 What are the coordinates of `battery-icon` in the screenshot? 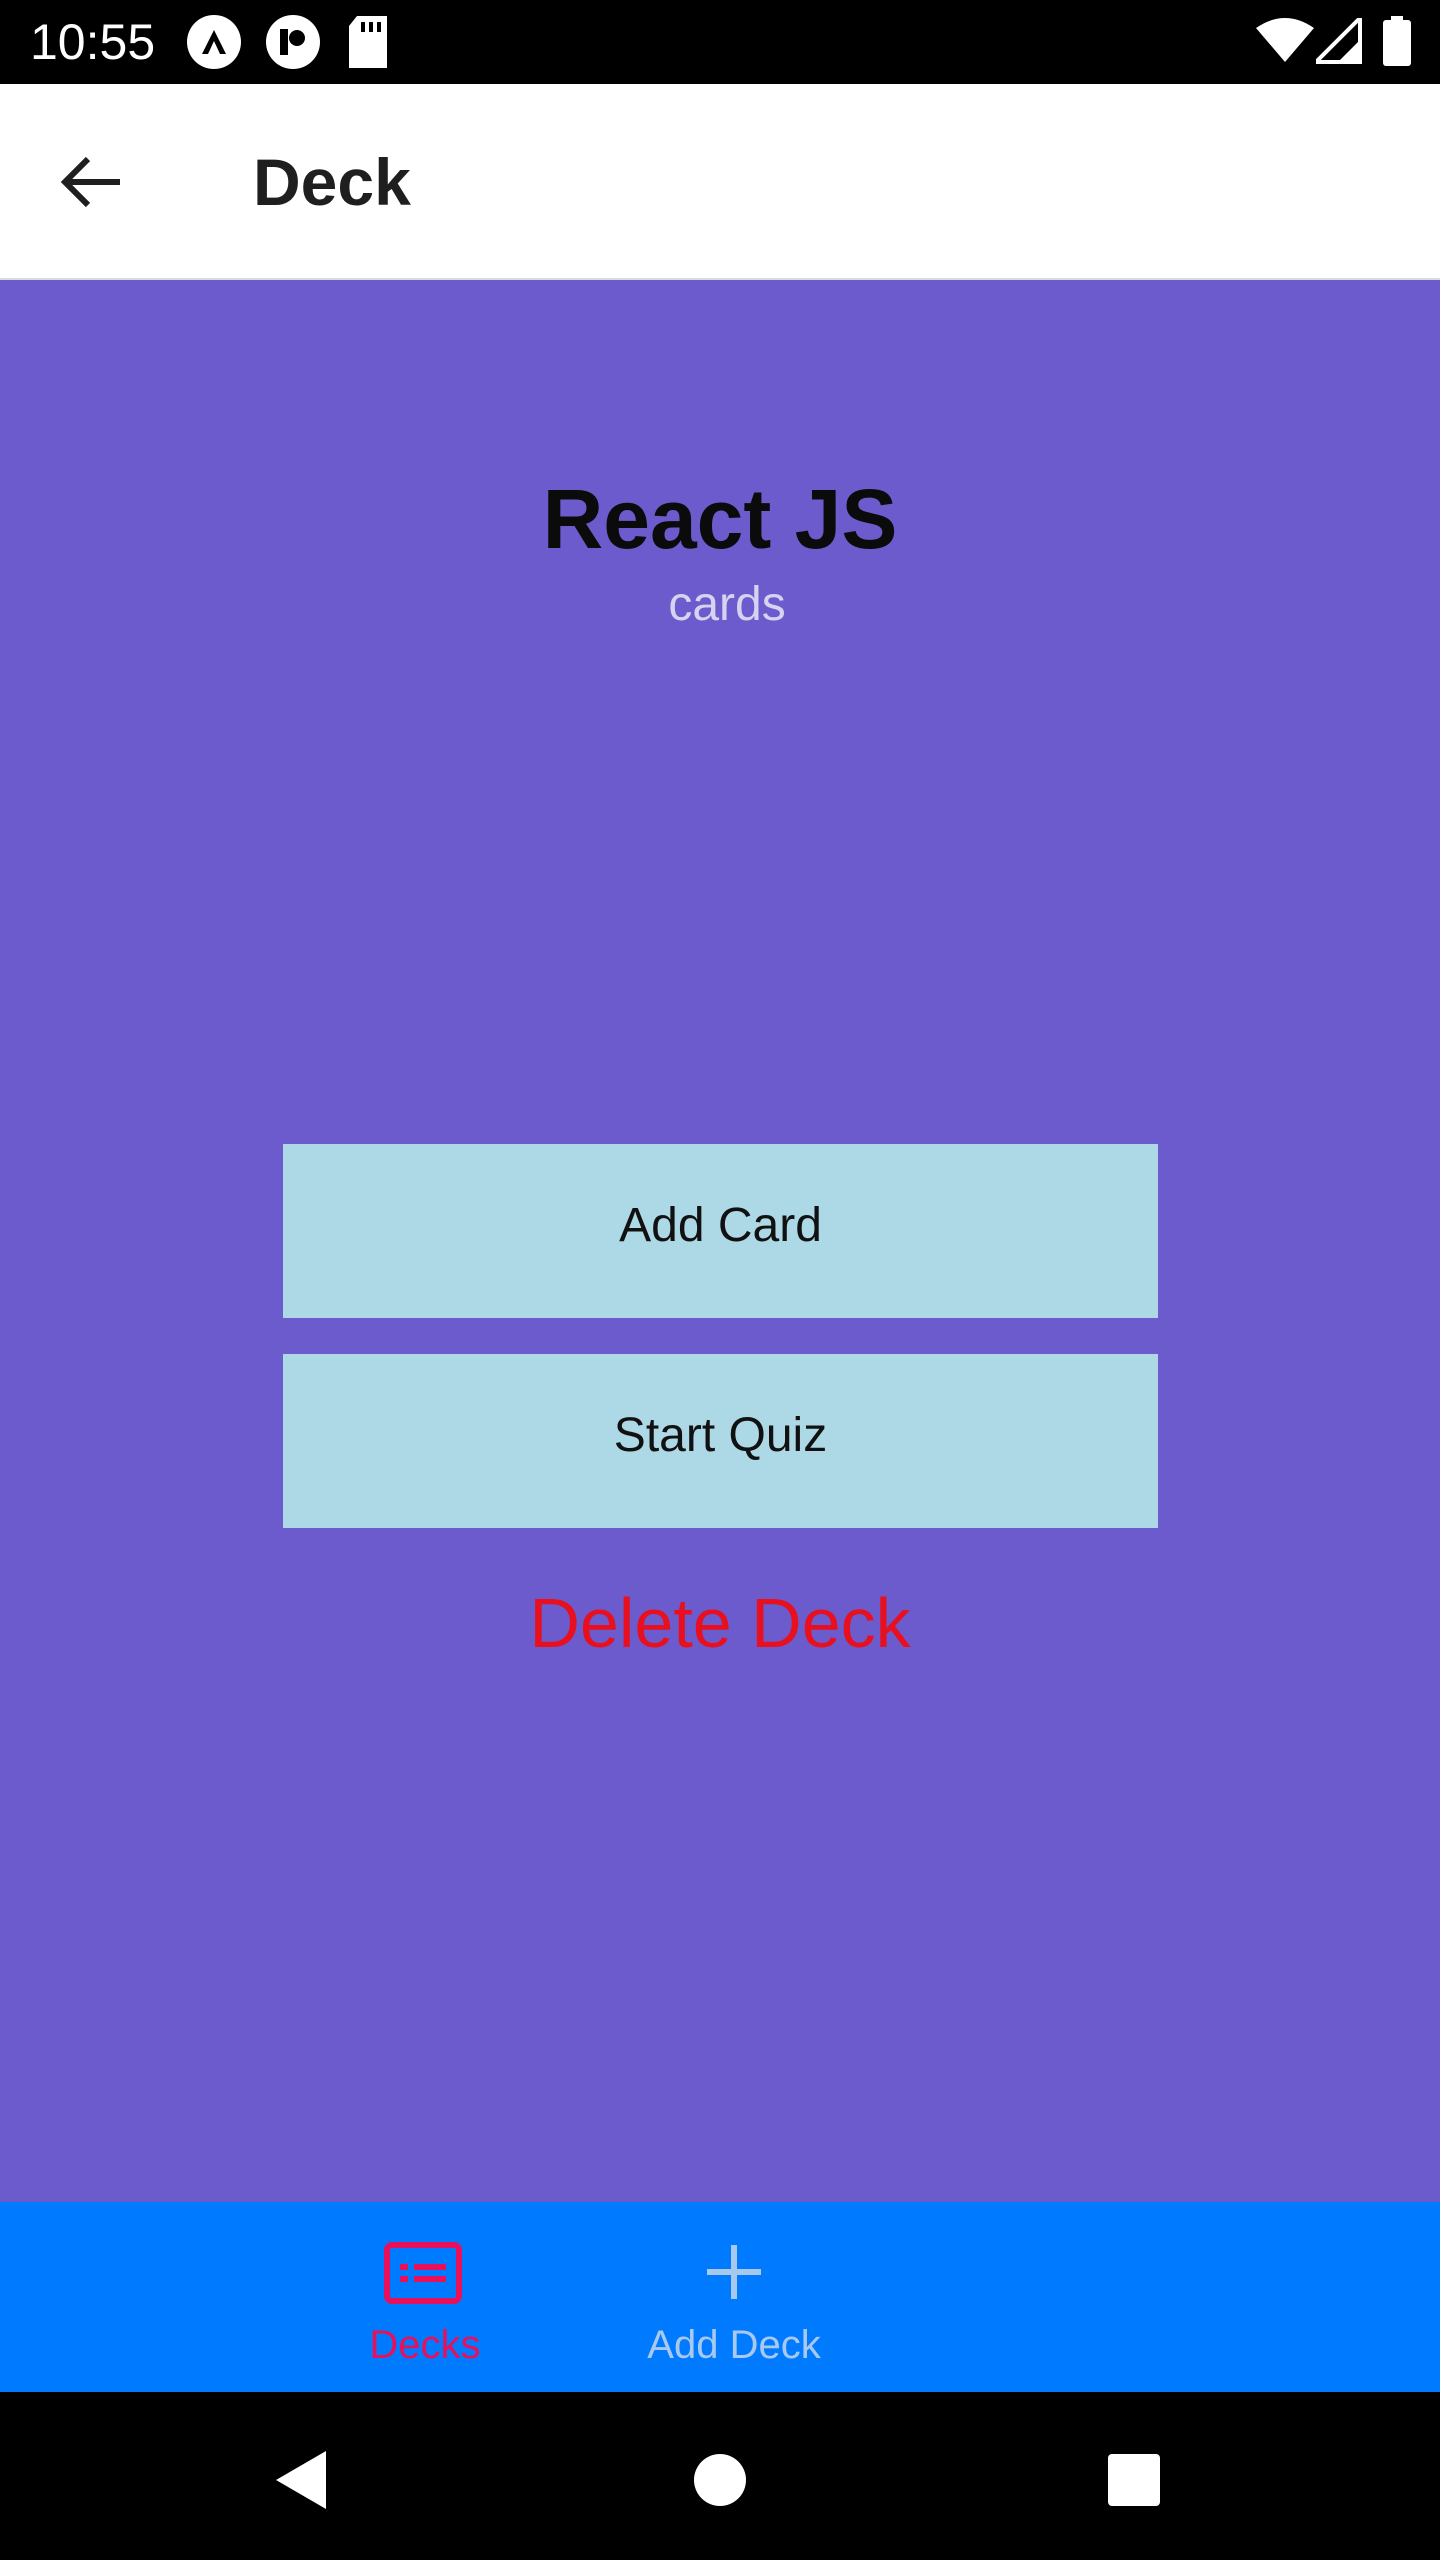 It's located at (1397, 43).